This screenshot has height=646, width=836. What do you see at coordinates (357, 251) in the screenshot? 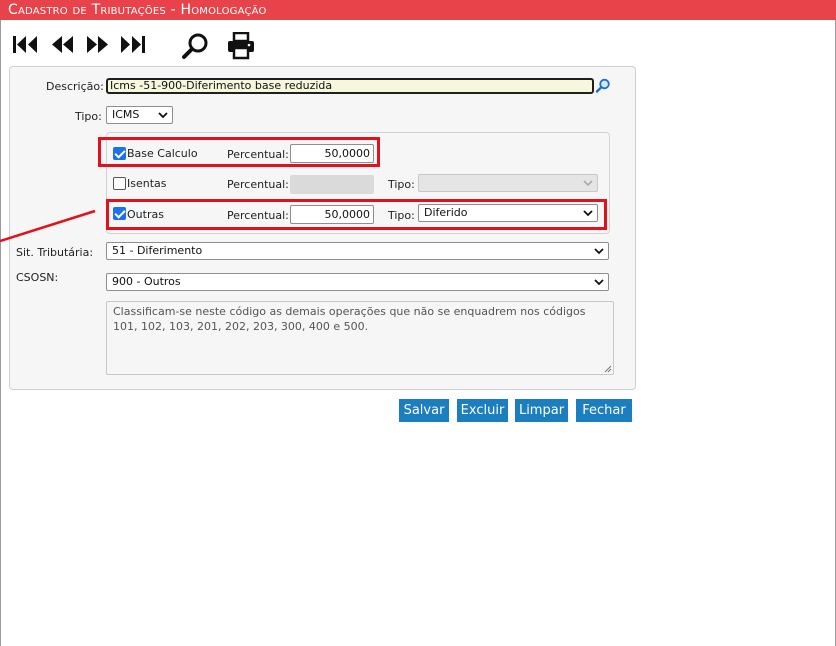
I see `sit-tributaria-select: 51 - Diferimento` at bounding box center [357, 251].